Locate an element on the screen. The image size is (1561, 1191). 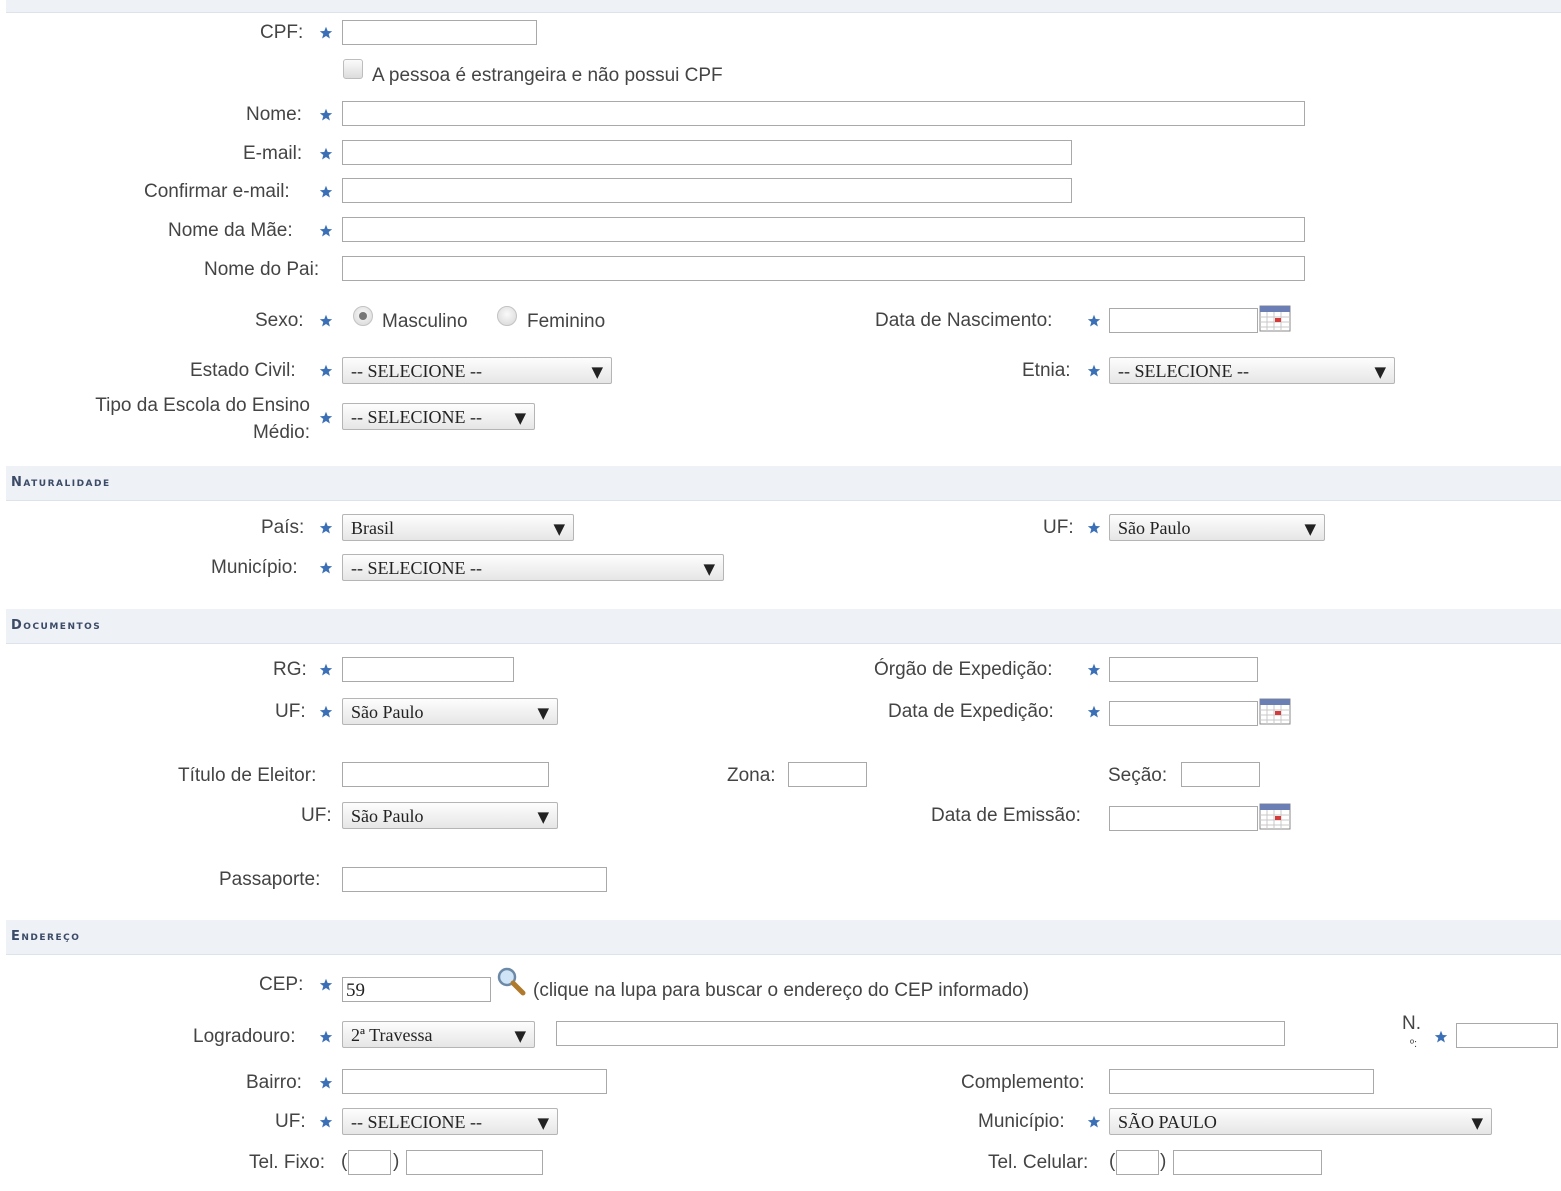
tel-fixo-open-paren: ( is located at coordinates (344, 1161).